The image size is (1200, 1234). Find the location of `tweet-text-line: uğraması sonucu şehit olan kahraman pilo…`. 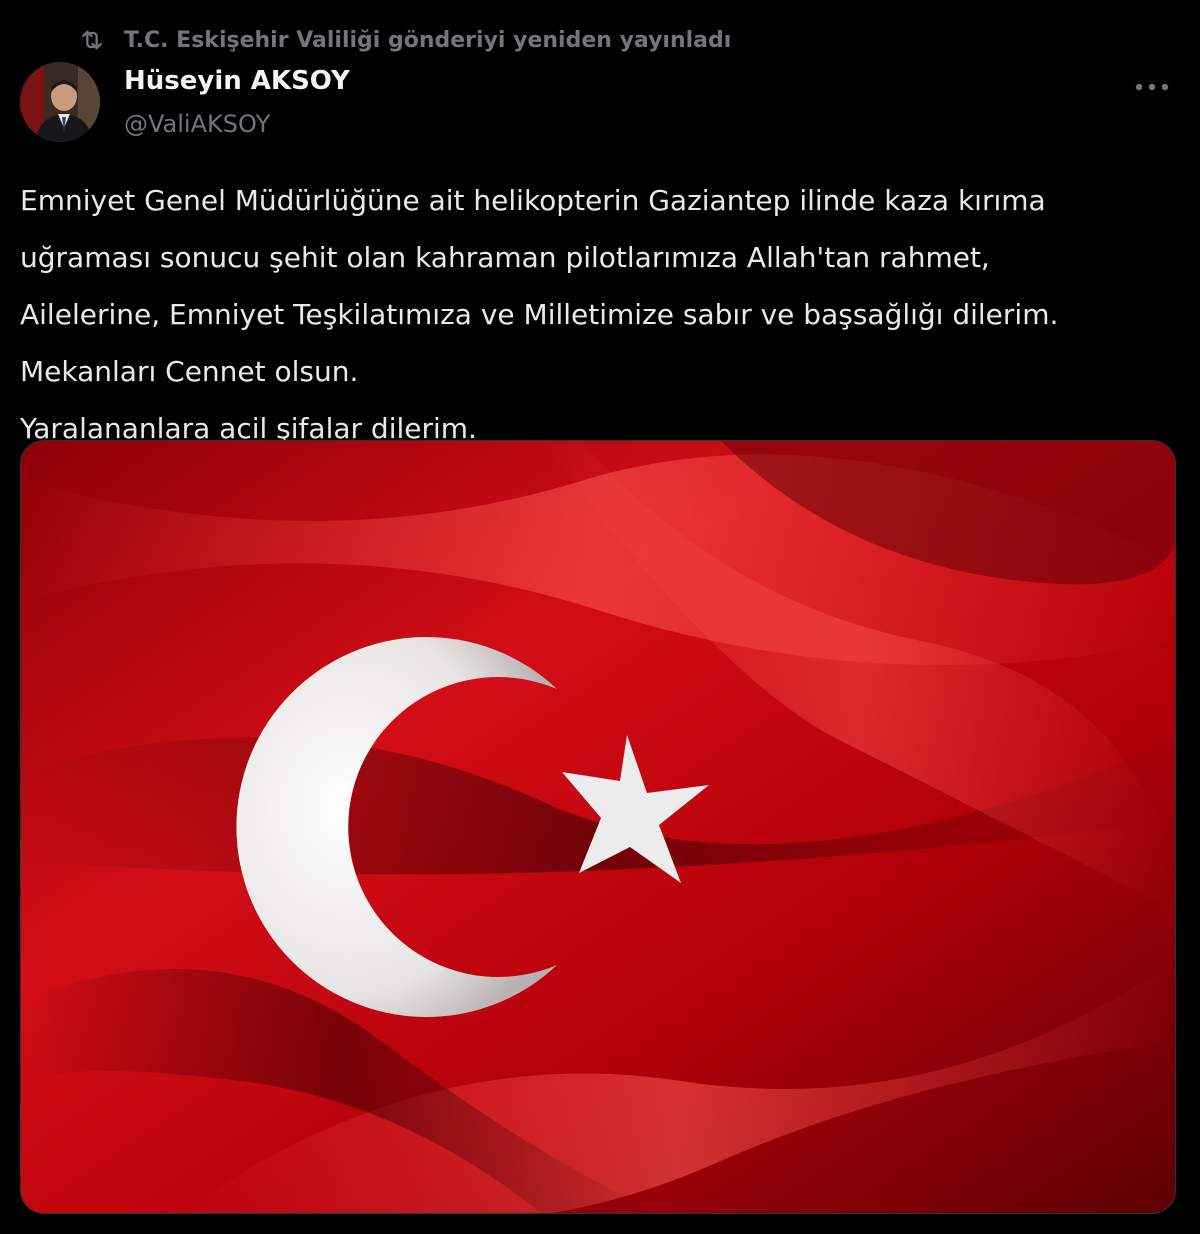

tweet-text-line: uğraması sonucu şehit olan kahraman pilo… is located at coordinates (505, 257).